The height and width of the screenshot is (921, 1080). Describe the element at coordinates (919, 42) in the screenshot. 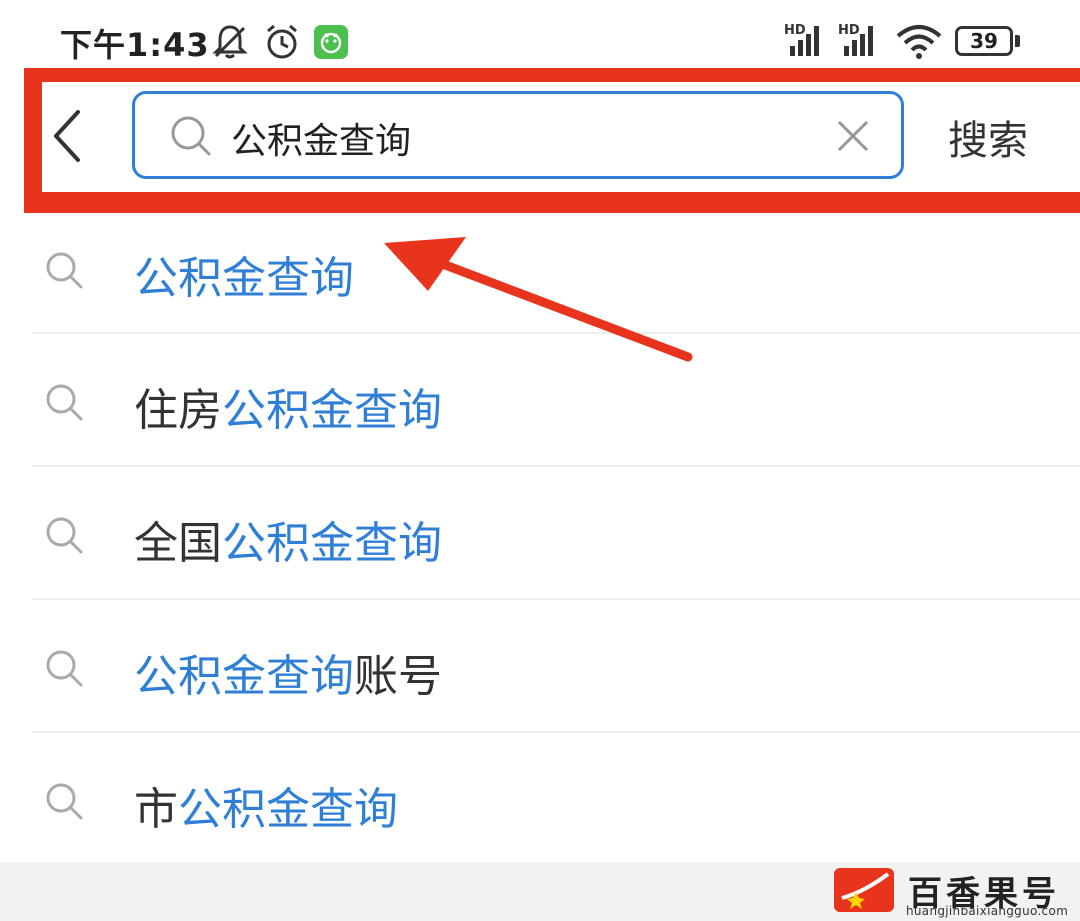

I see `wifi-icon` at that location.